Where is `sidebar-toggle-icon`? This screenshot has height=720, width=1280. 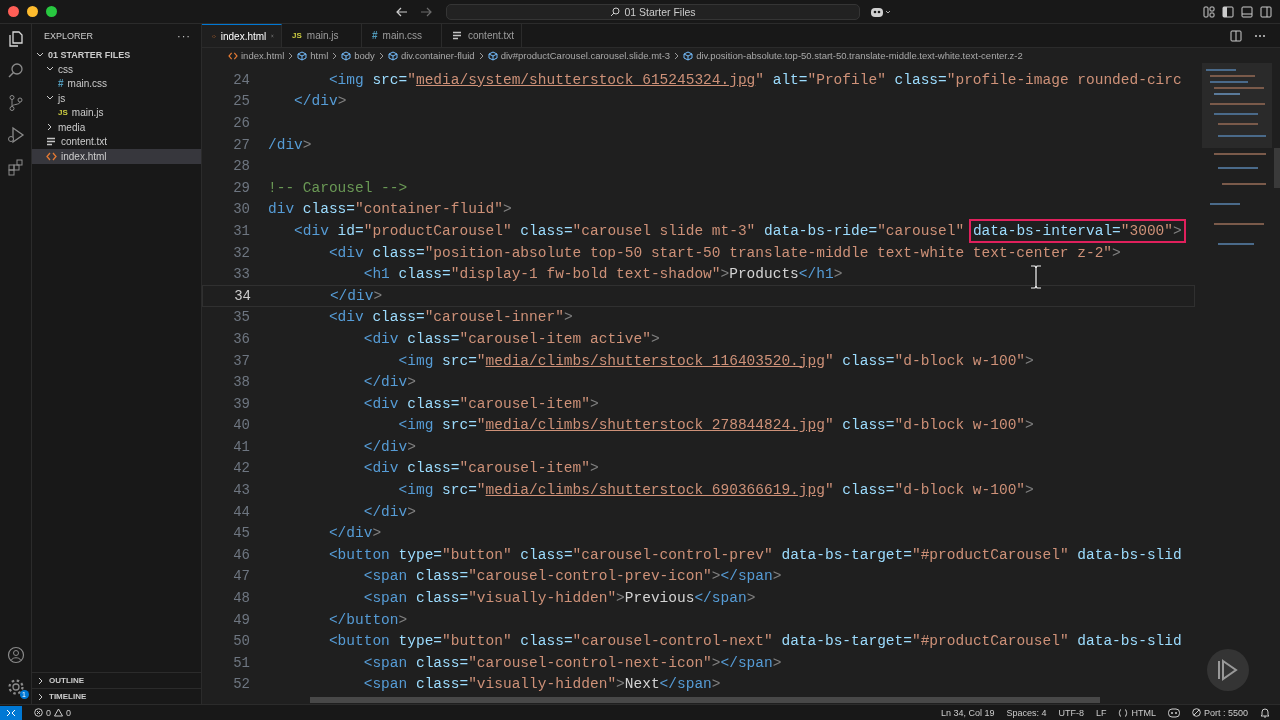 sidebar-toggle-icon is located at coordinates (1228, 11).